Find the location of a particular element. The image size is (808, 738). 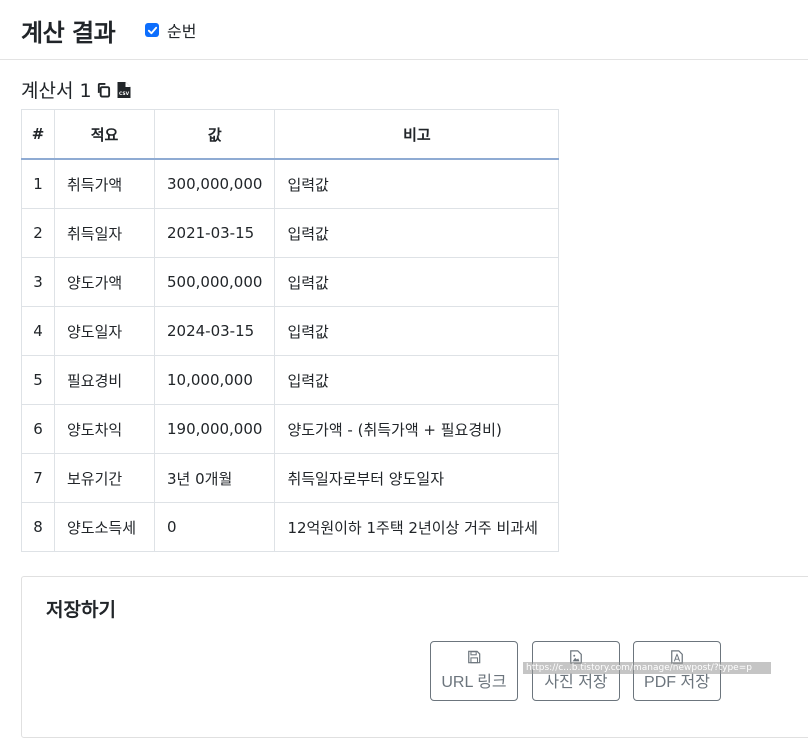

row-number: 1 is located at coordinates (38, 183).